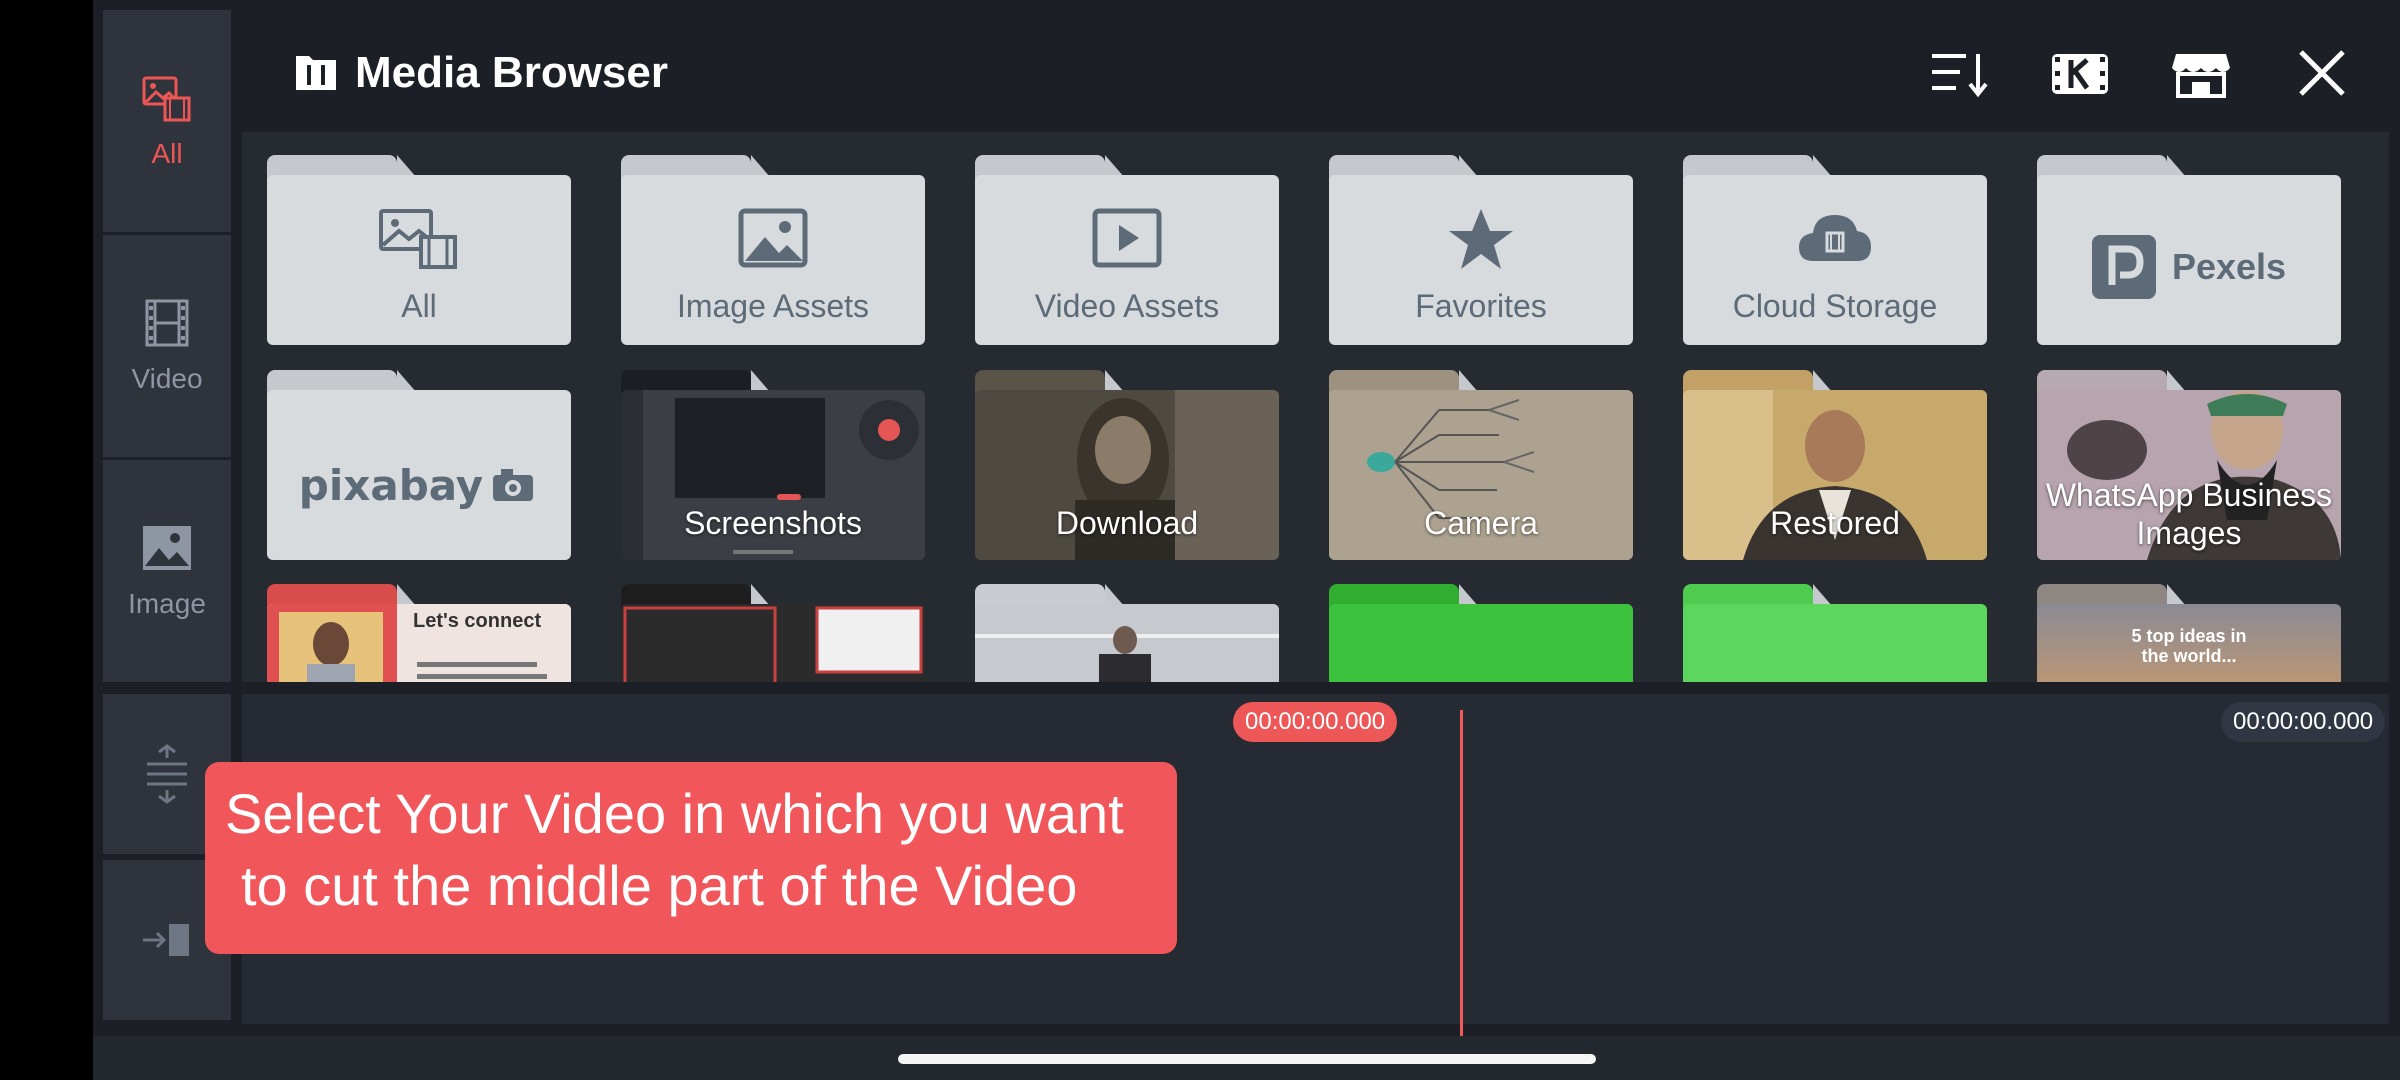  I want to click on row3-2-thumbnail, so click(773, 643).